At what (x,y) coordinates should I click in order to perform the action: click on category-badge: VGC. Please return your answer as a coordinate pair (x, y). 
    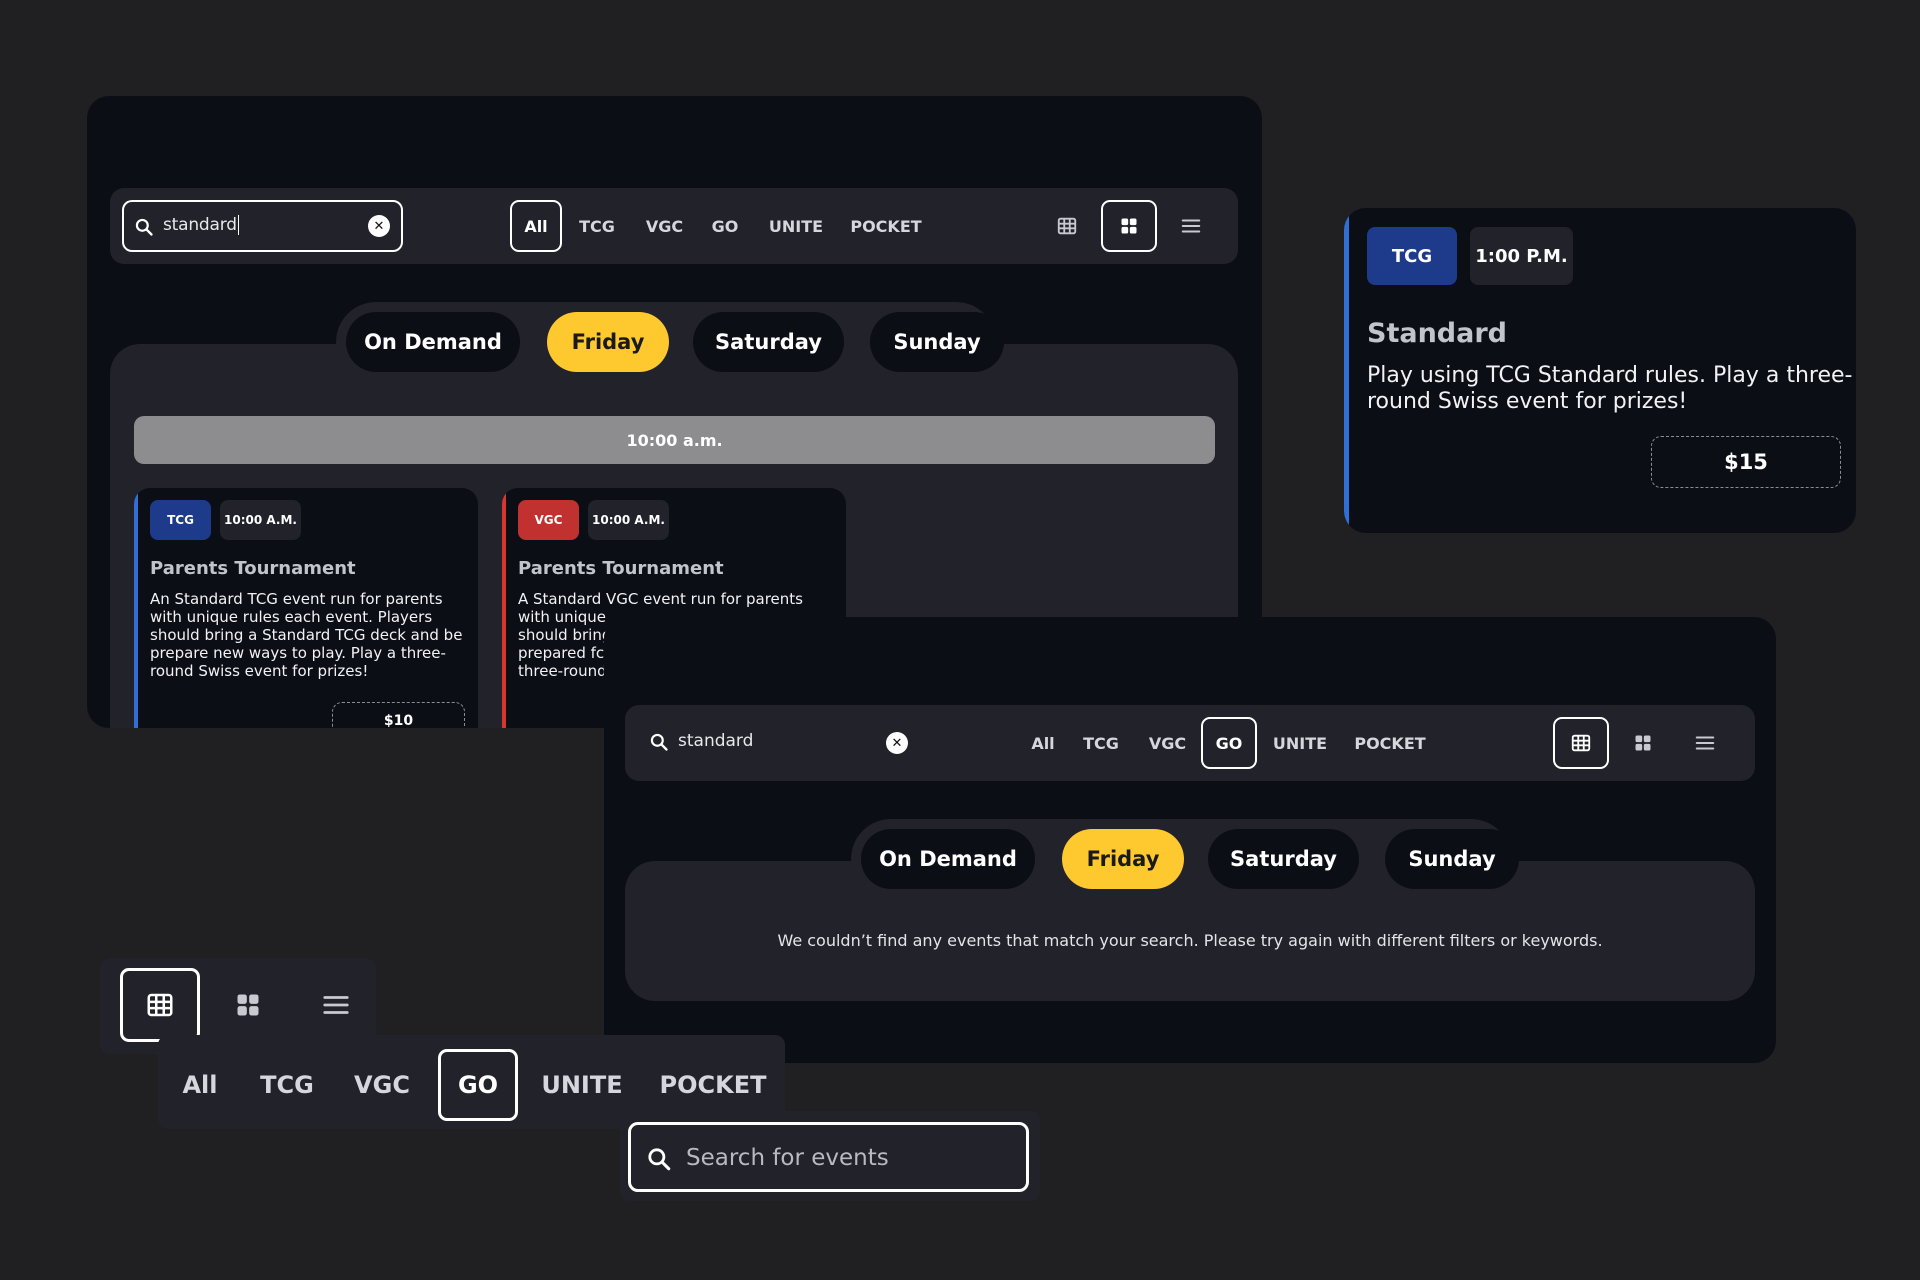
    Looking at the image, I should click on (548, 520).